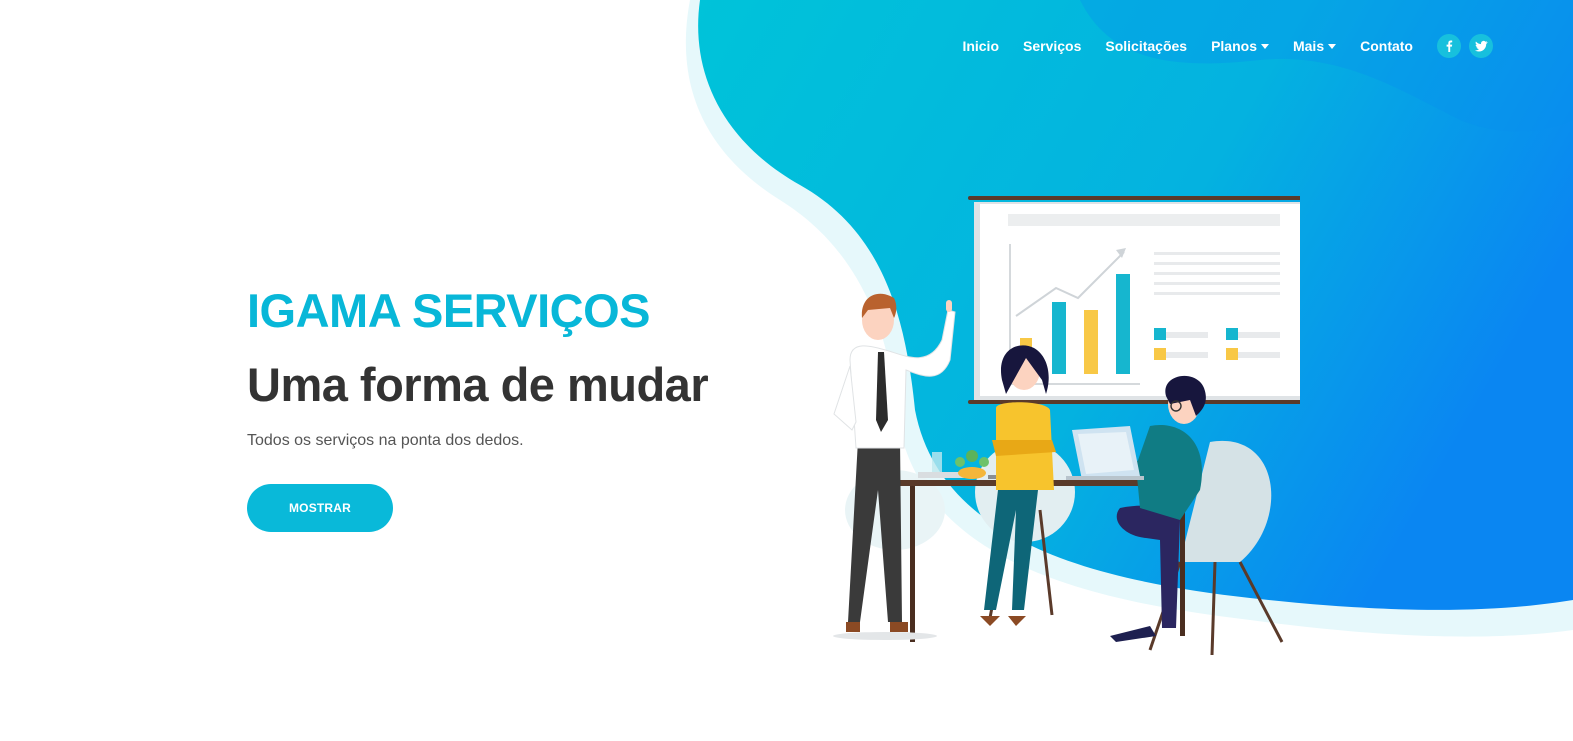  What do you see at coordinates (1052, 46) in the screenshot?
I see `nav-item-servicos: Serviços` at bounding box center [1052, 46].